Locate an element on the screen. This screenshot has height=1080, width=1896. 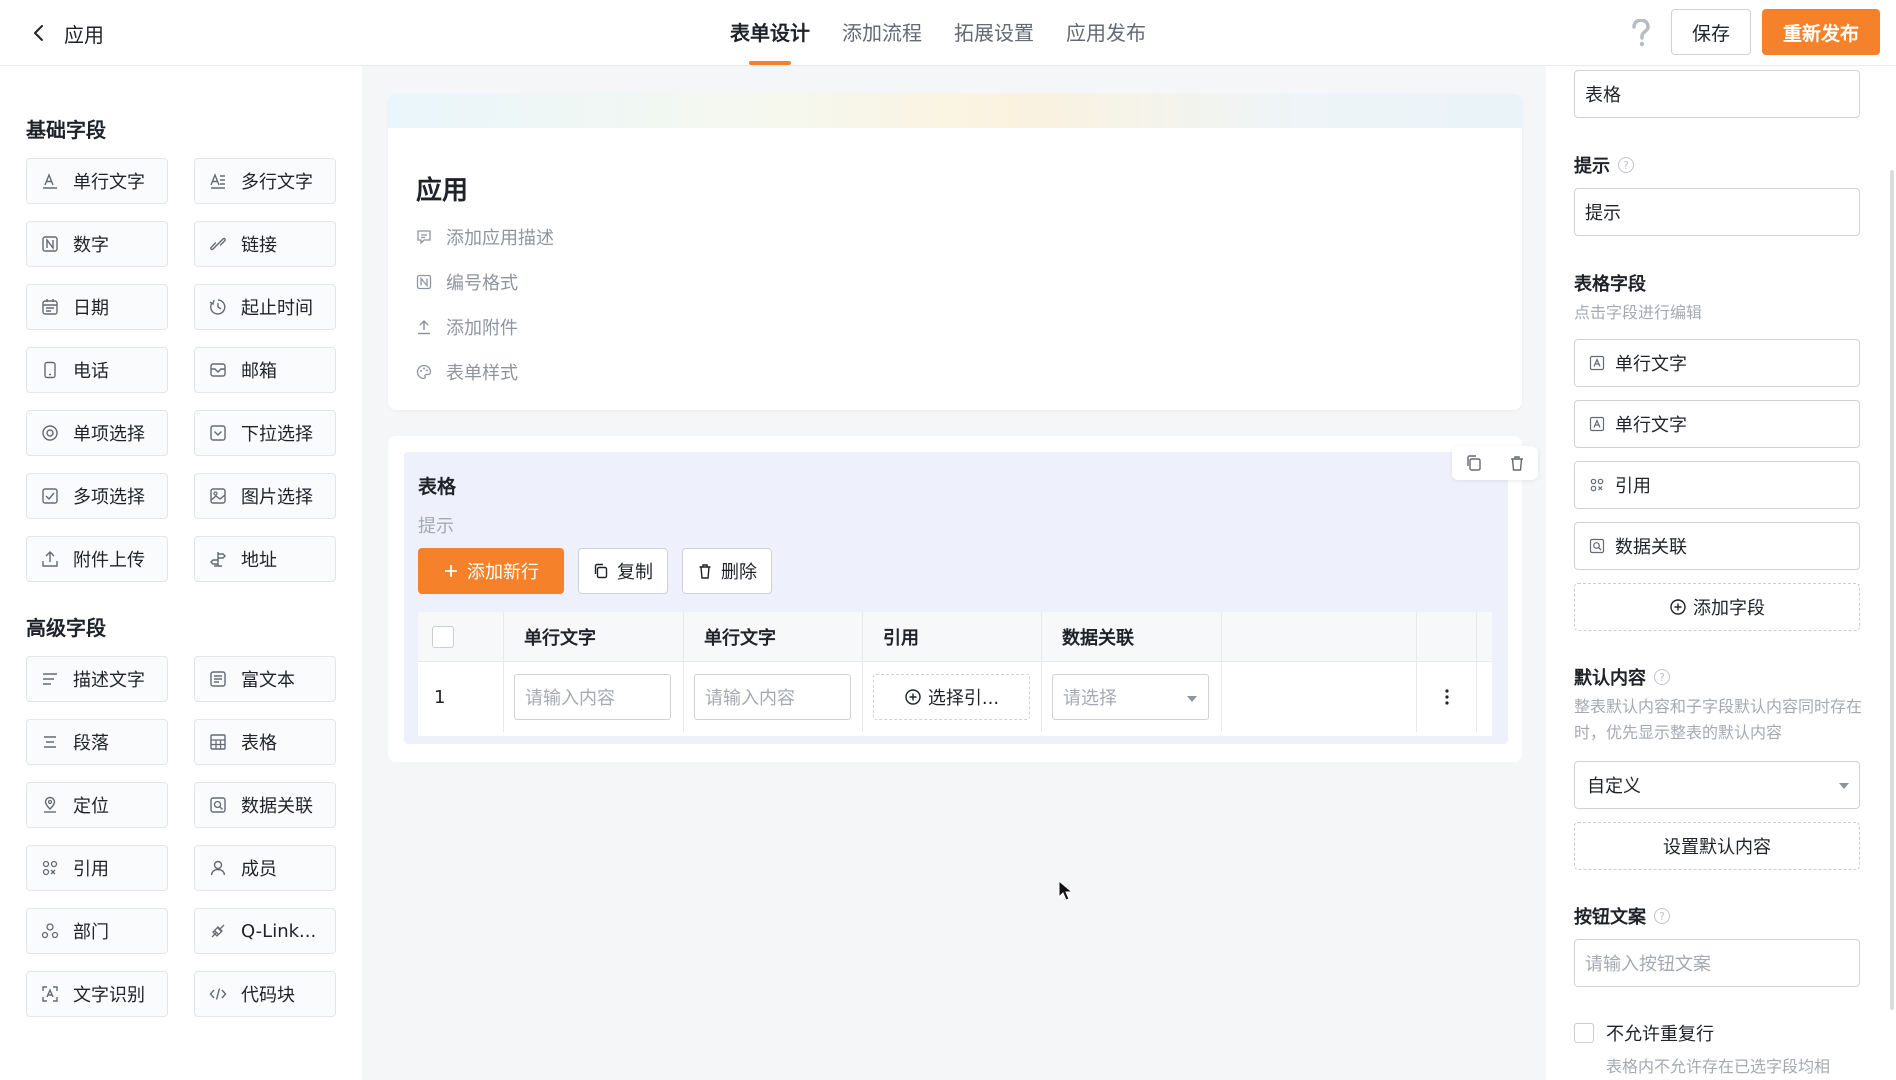
delete-field-button is located at coordinates (1517, 463).